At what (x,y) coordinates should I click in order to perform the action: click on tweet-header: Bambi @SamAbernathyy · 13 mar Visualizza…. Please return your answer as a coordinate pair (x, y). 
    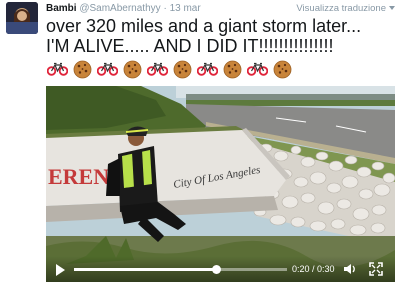
    Looking at the image, I should click on (220, 9).